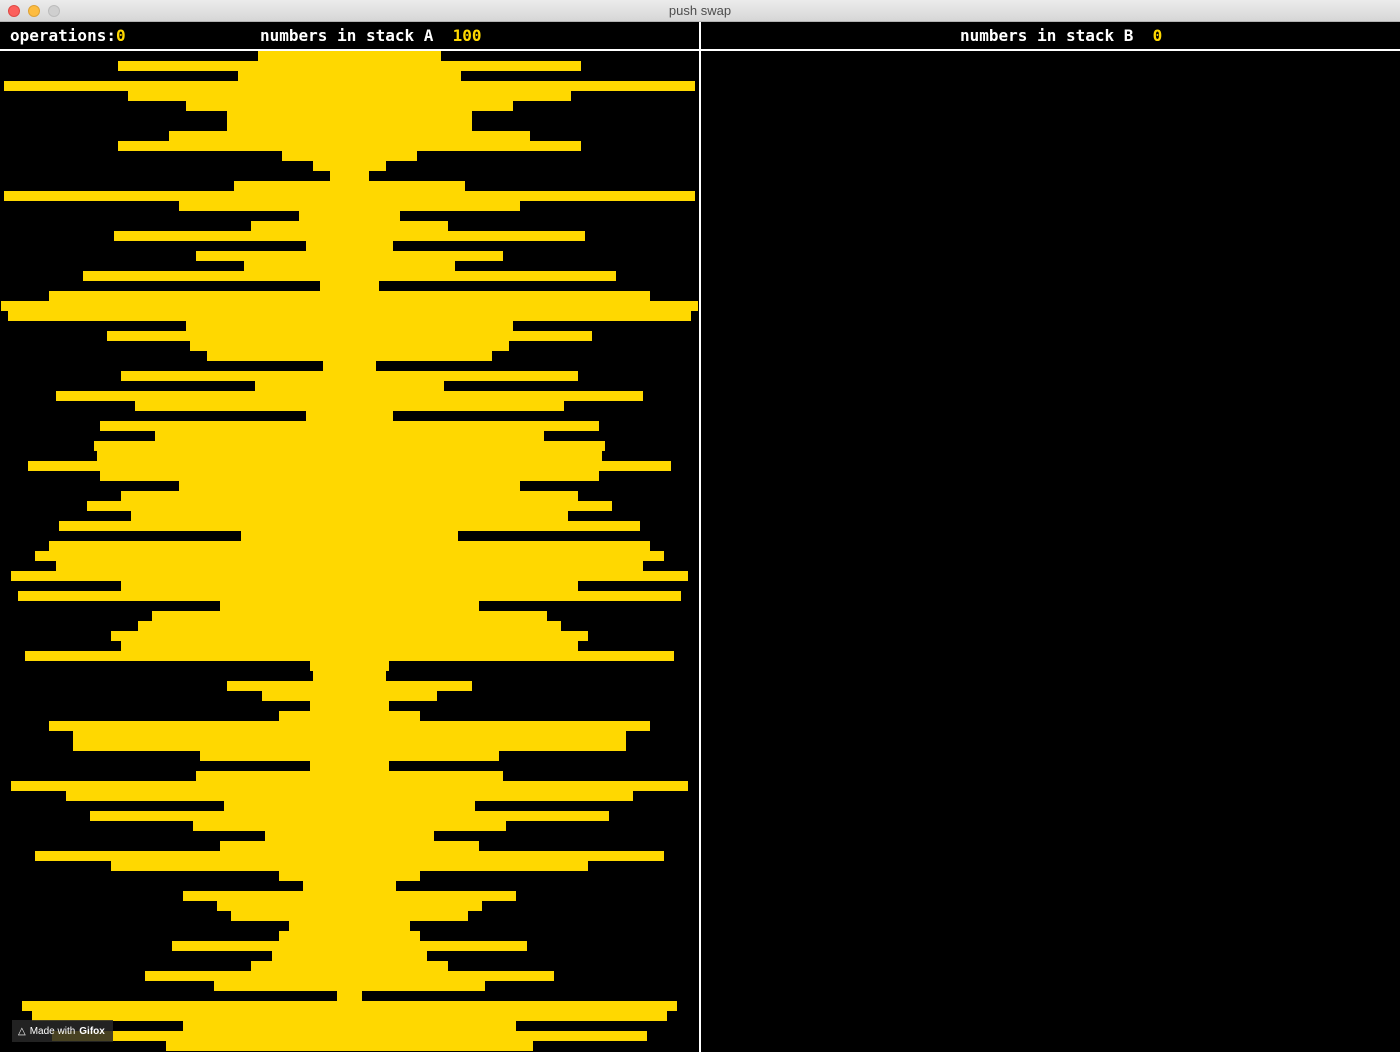 This screenshot has width=1400, height=1052. What do you see at coordinates (1047, 35) in the screenshot?
I see `stack-b-label: numbers in stack B` at bounding box center [1047, 35].